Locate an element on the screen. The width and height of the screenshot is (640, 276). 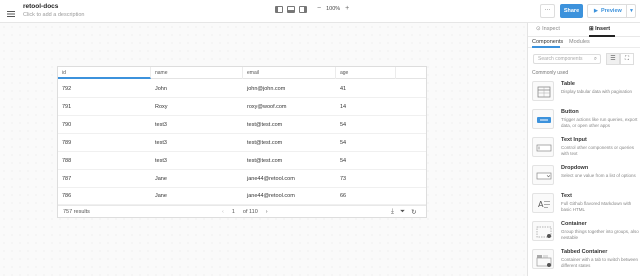
table-row: 789 test3 test@test.com 54 is located at coordinates (242, 143).